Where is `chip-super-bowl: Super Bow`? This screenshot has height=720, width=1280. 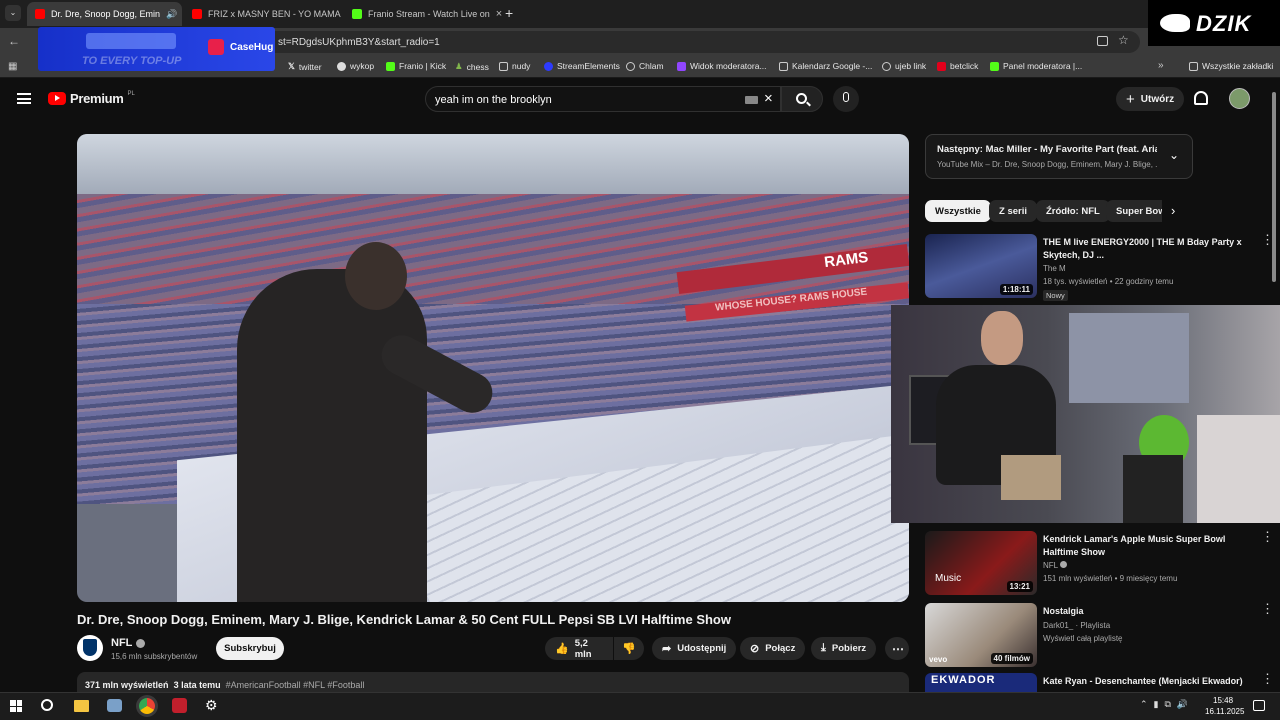
chip-super-bowl: Super Bow is located at coordinates (1134, 211).